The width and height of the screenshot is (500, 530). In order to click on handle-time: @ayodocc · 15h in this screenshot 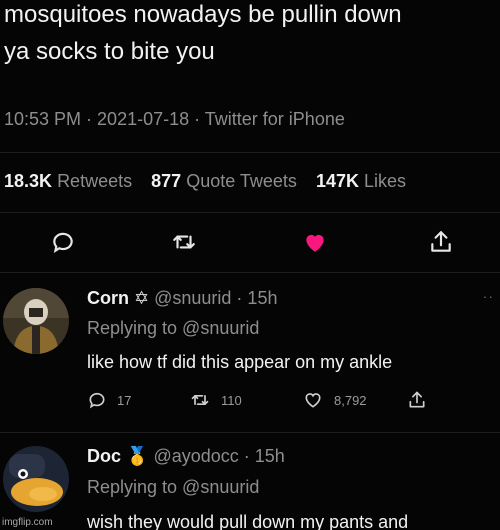, I will do `click(218, 456)`.